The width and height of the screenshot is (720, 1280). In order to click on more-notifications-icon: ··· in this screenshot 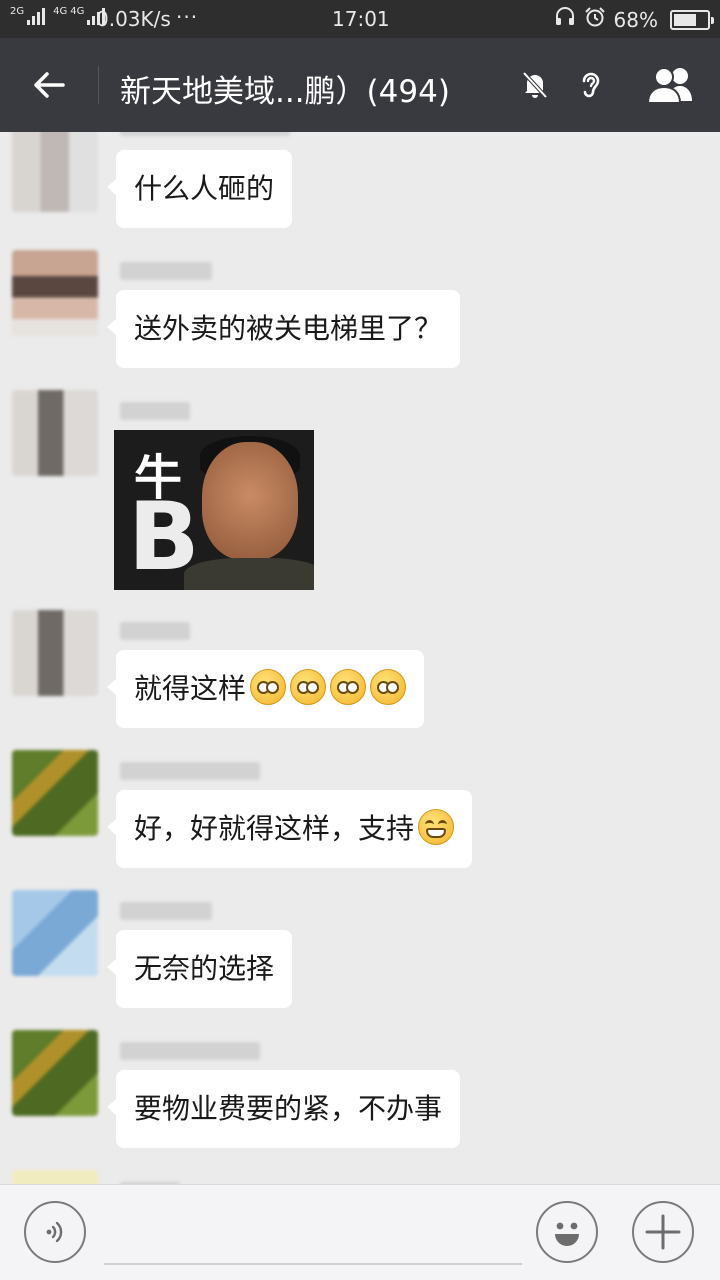, I will do `click(187, 17)`.